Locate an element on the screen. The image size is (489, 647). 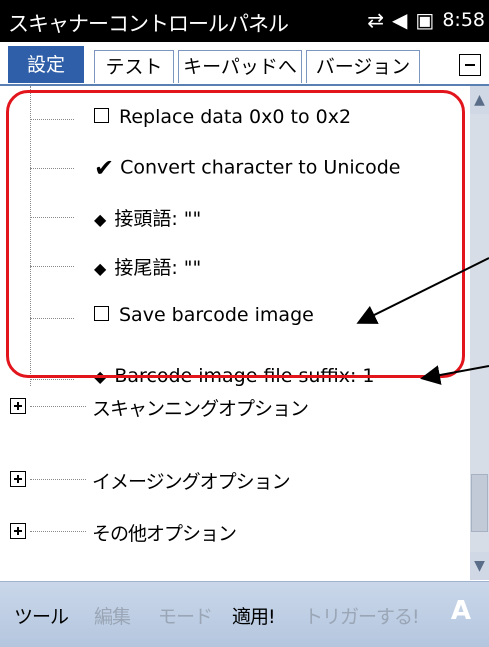
menu-apply: 適用! is located at coordinates (254, 615).